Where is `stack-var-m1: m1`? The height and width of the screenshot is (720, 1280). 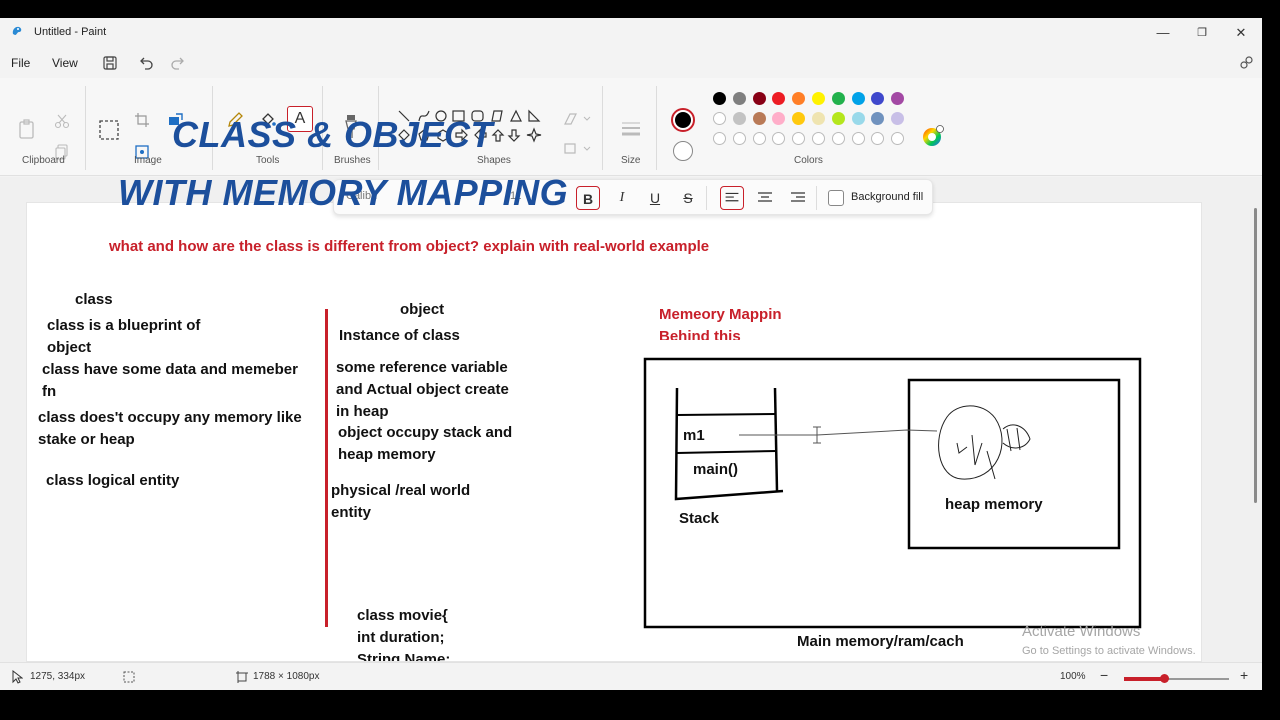 stack-var-m1: m1 is located at coordinates (694, 435).